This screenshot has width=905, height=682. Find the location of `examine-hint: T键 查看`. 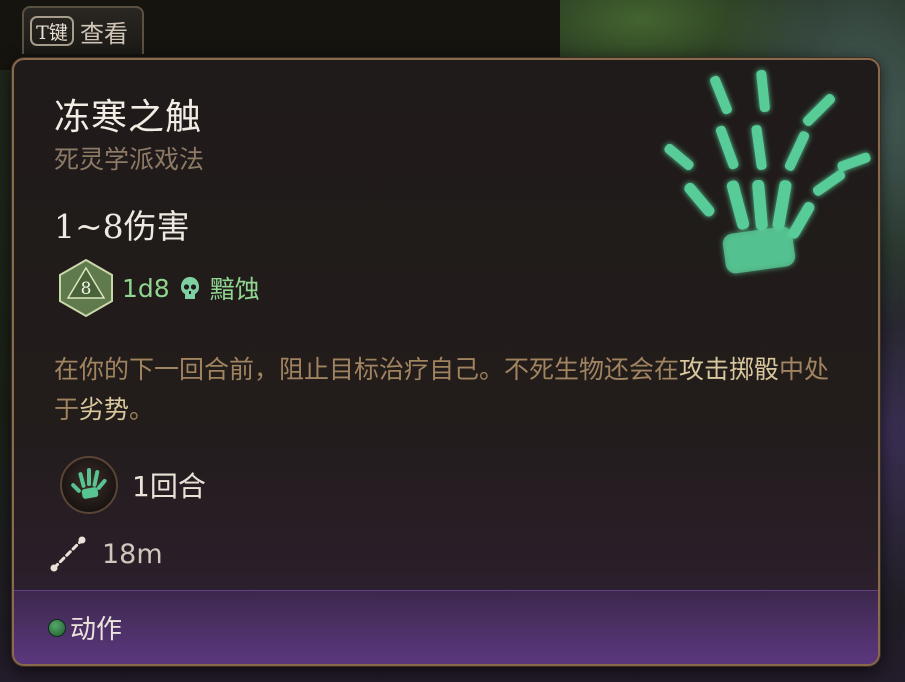

examine-hint: T键 查看 is located at coordinates (83, 30).